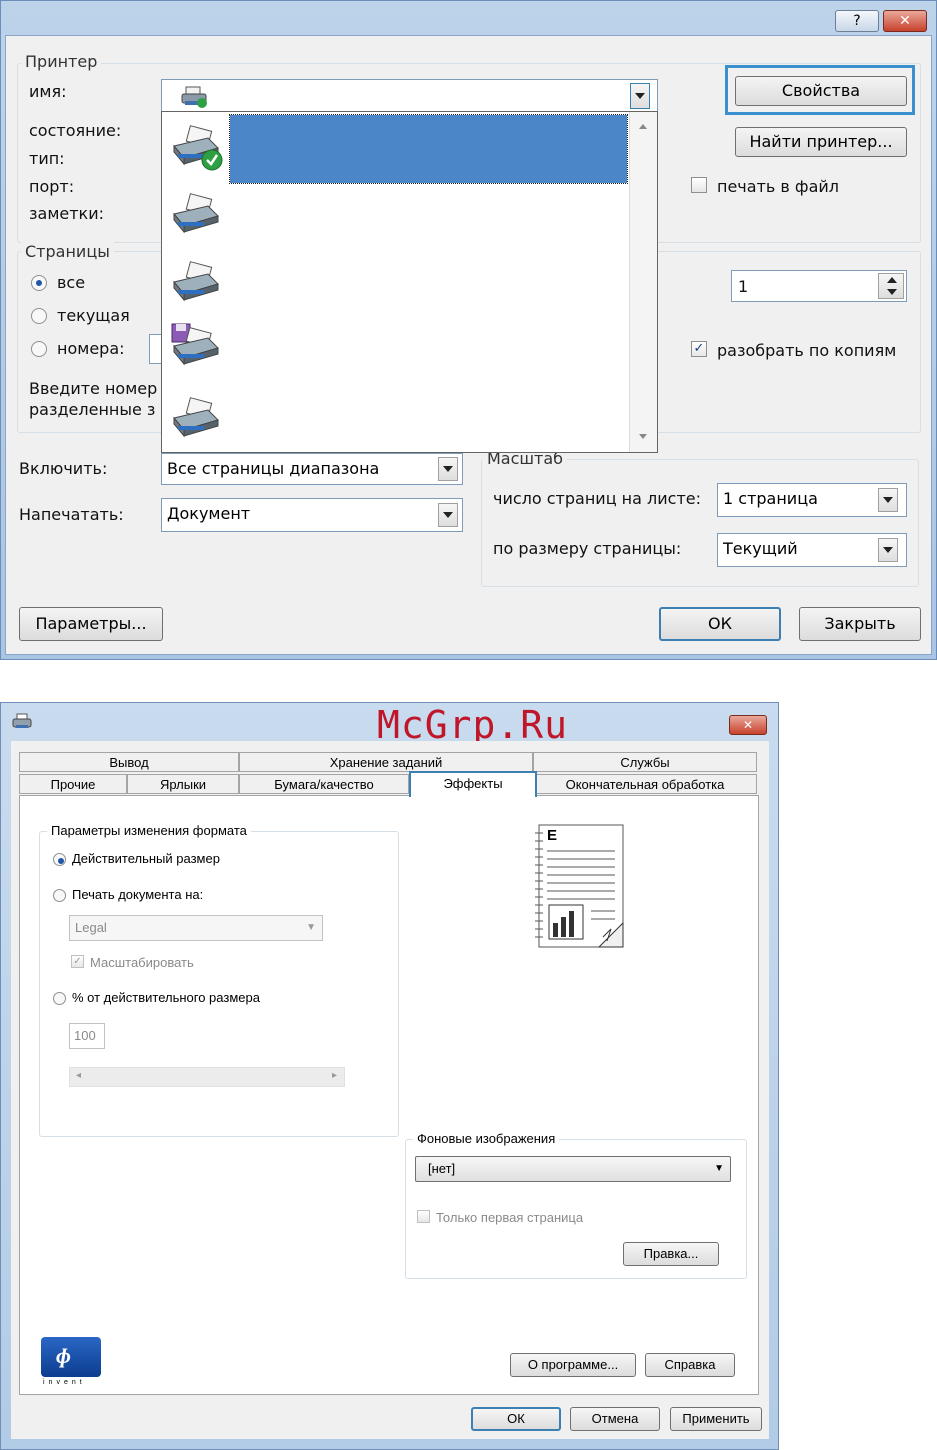 This screenshot has width=937, height=1450. Describe the element at coordinates (273, 468) in the screenshot. I see `include-value: Все страницы диапазона` at that location.